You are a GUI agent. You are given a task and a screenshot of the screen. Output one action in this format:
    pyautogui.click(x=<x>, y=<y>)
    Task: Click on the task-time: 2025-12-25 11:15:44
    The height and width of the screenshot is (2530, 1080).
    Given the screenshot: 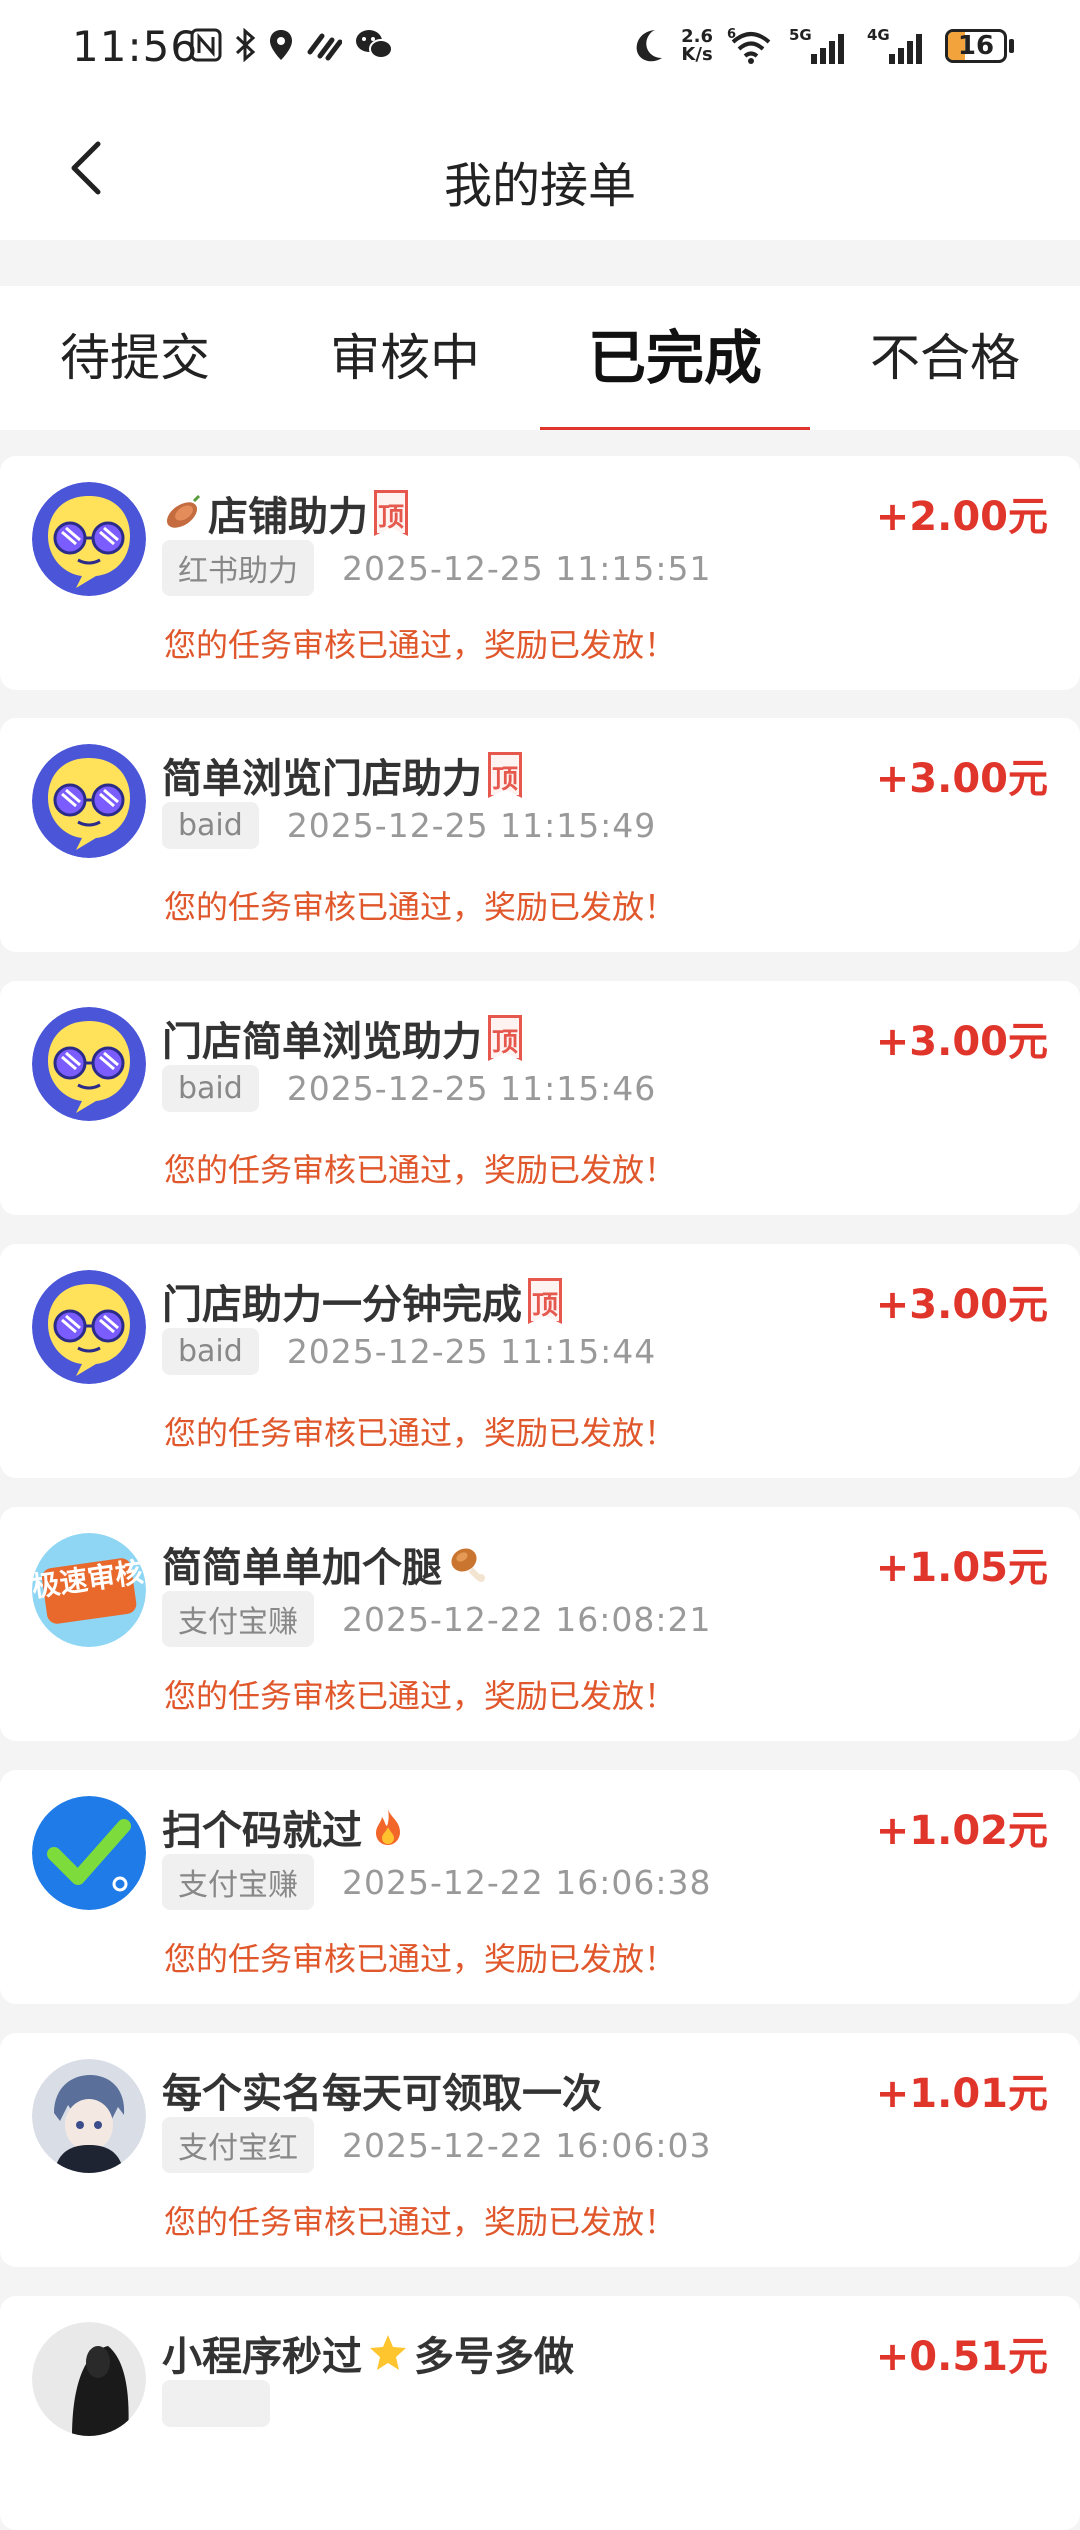 What is the action you would take?
    pyautogui.click(x=471, y=1351)
    